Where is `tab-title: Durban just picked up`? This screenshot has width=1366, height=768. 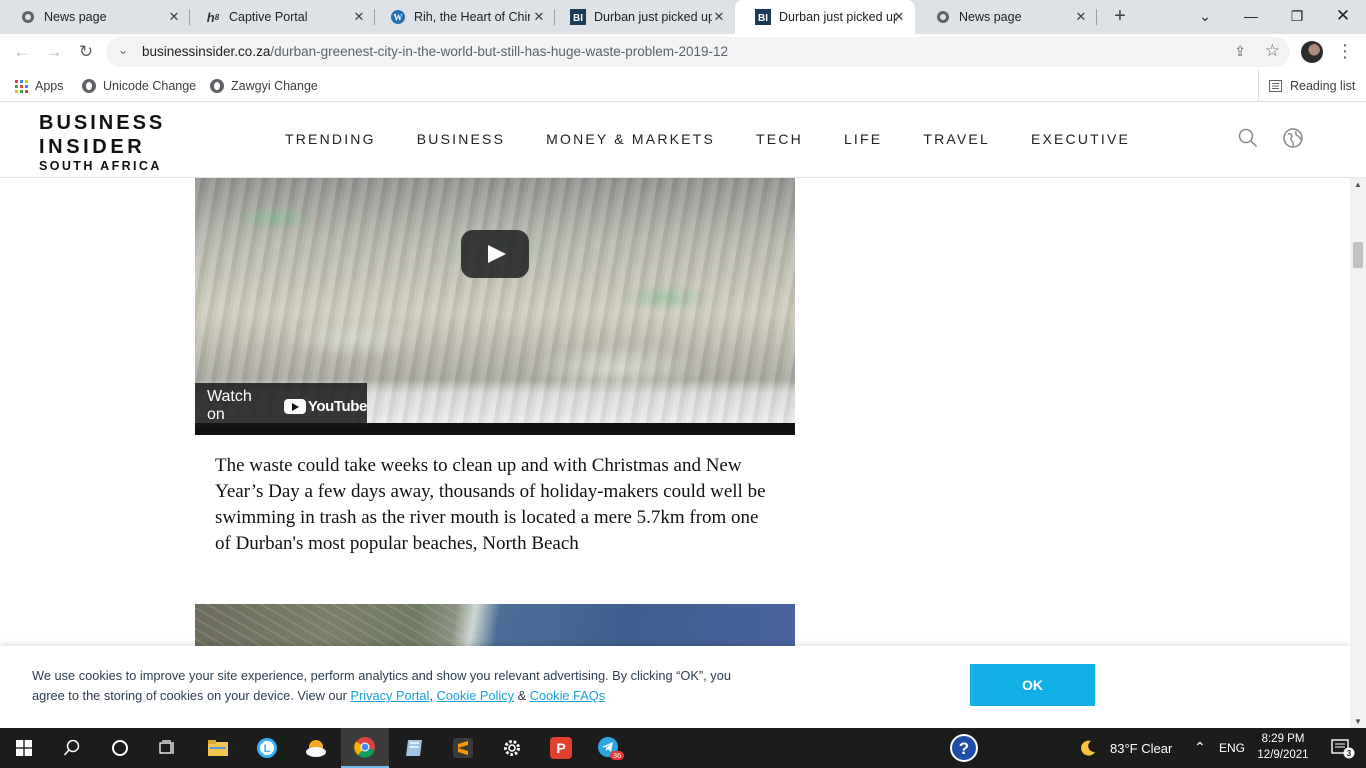
tab-title: Durban just picked up is located at coordinates (653, 17).